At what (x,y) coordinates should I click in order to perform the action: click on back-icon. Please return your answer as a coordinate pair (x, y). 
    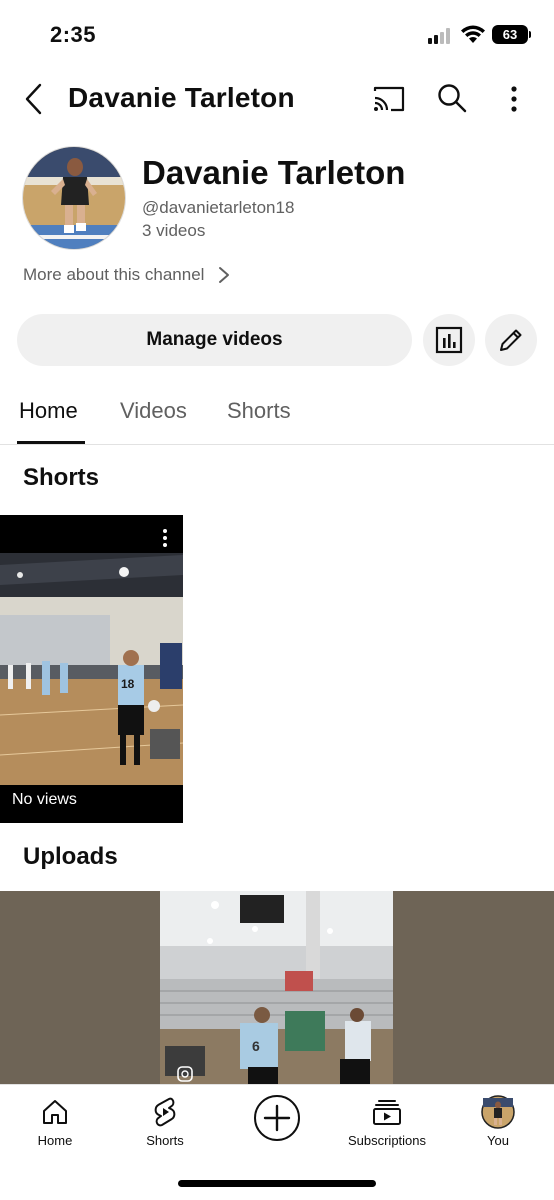
    Looking at the image, I should click on (33, 99).